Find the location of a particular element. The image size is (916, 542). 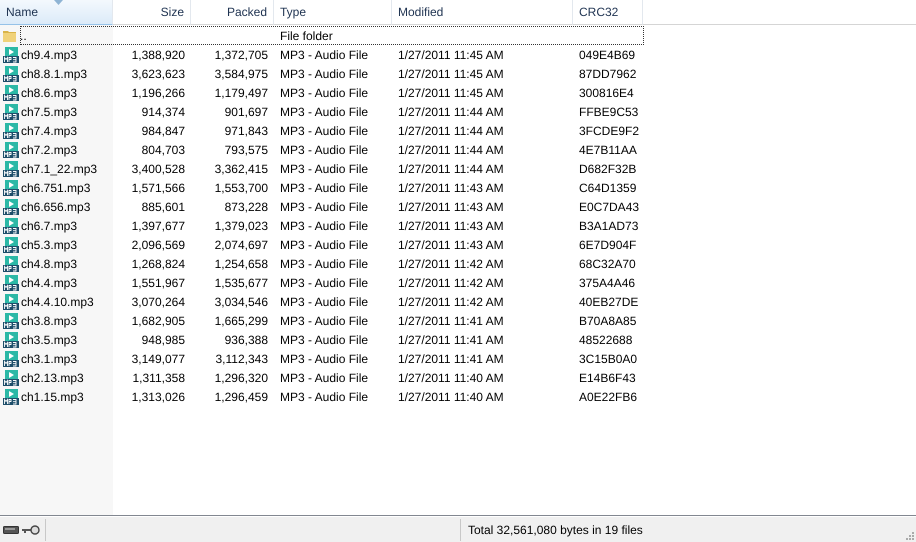

column-header: Size is located at coordinates (152, 12).